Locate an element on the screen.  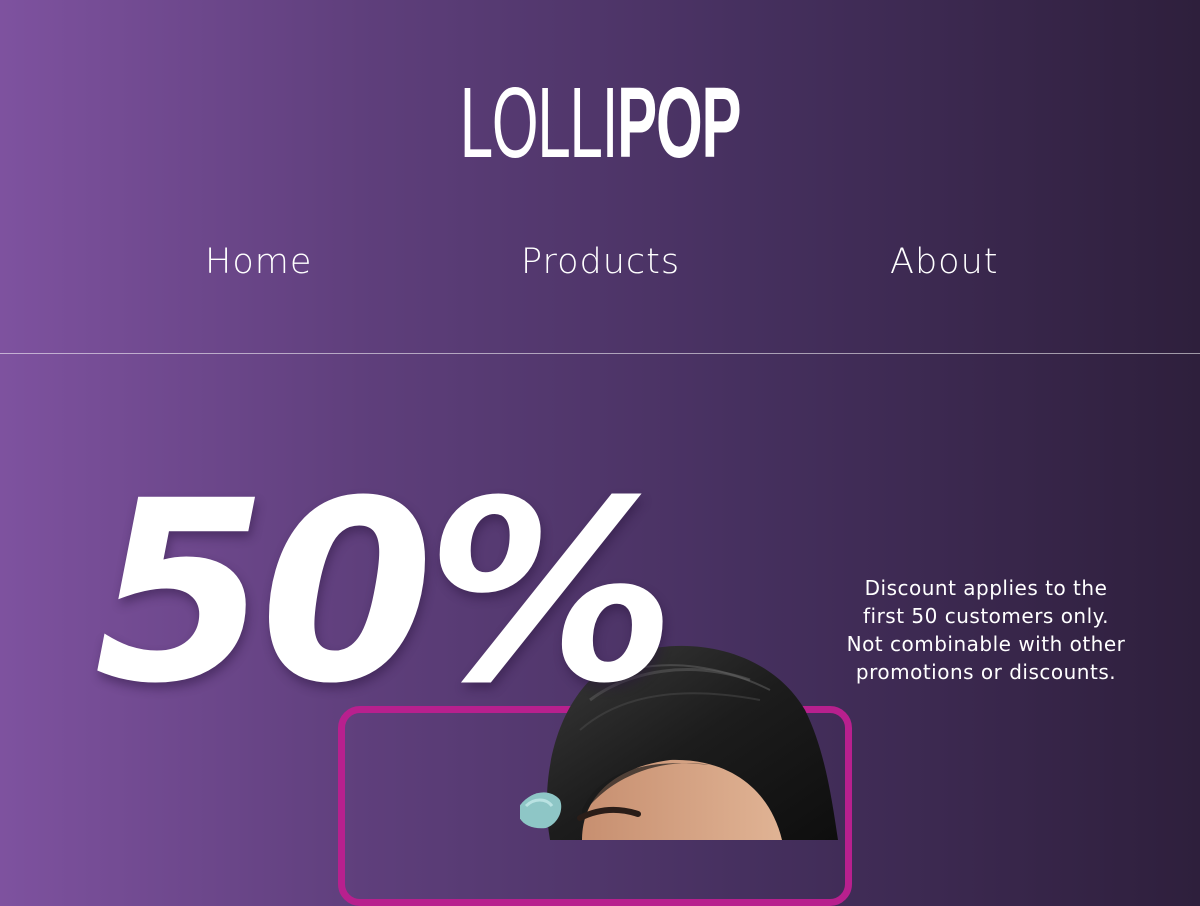
logo-text-pop: POP is located at coordinates (679, 123).